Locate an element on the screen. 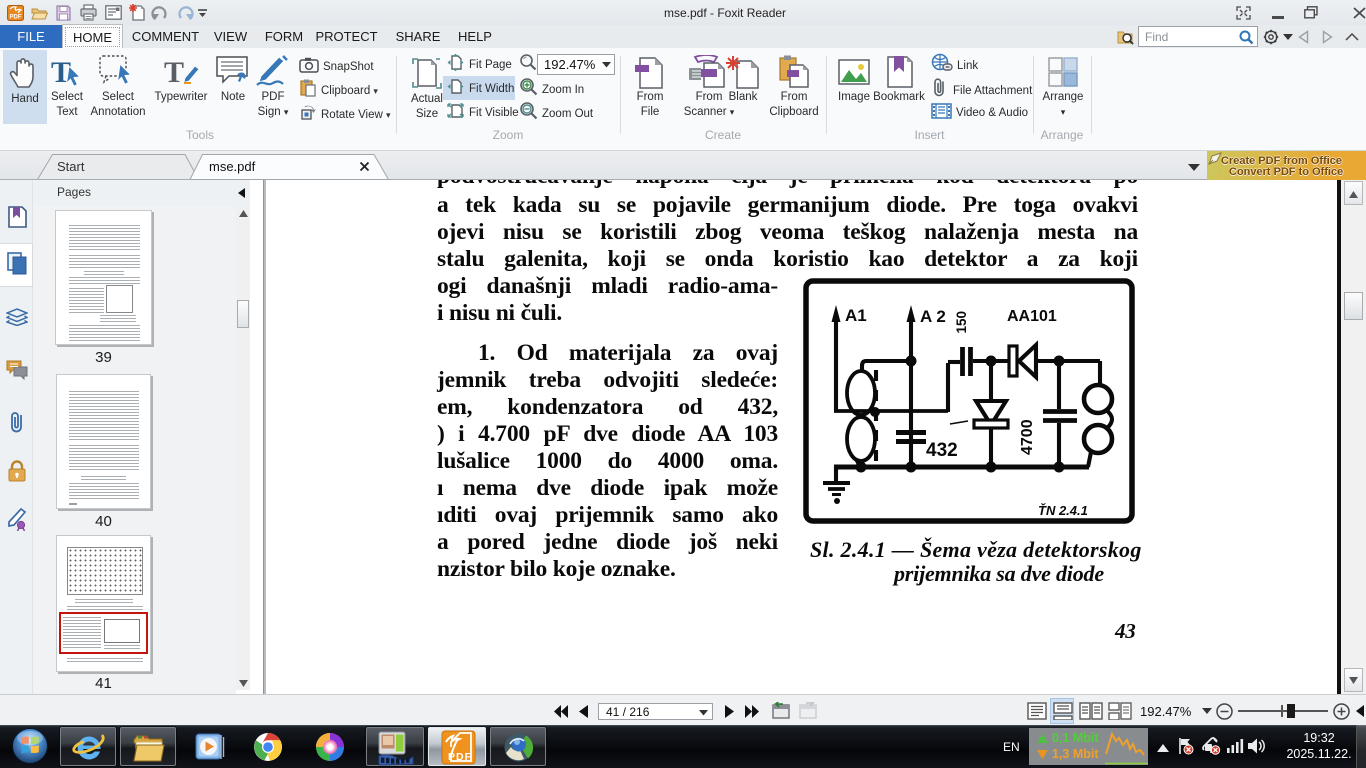  svg-text: 432 is located at coordinates (942, 450).